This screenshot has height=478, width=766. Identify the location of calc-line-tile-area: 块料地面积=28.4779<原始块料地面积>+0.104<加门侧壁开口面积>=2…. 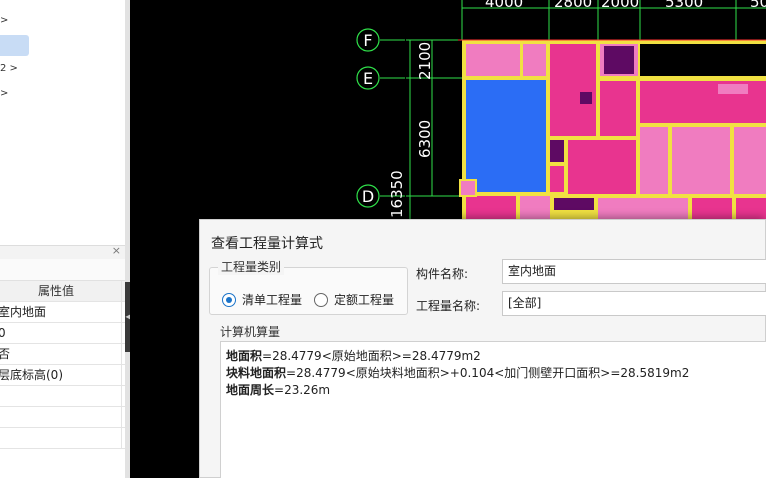
(494, 373).